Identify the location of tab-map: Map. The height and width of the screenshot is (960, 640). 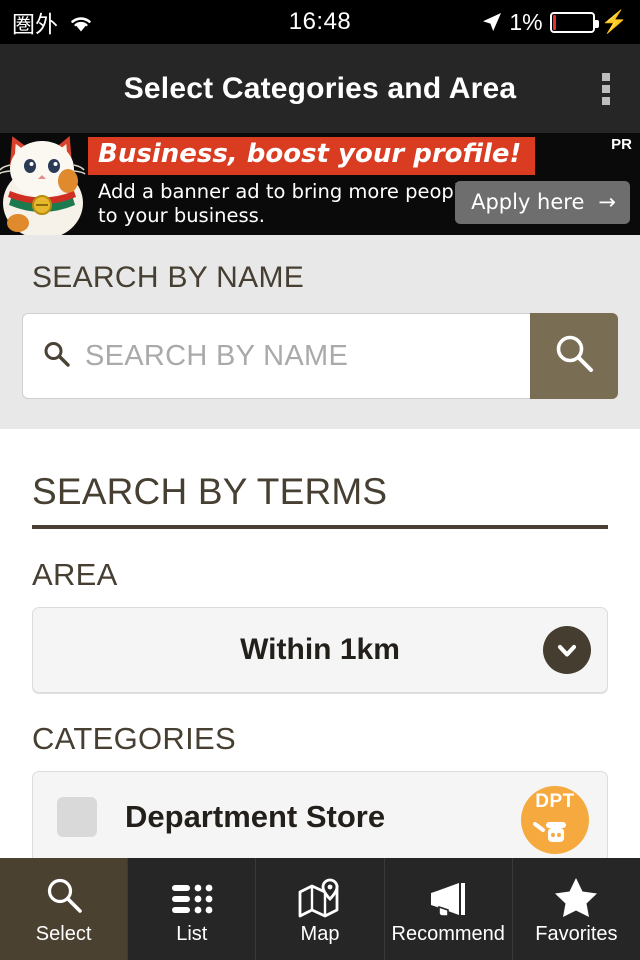
(320, 909).